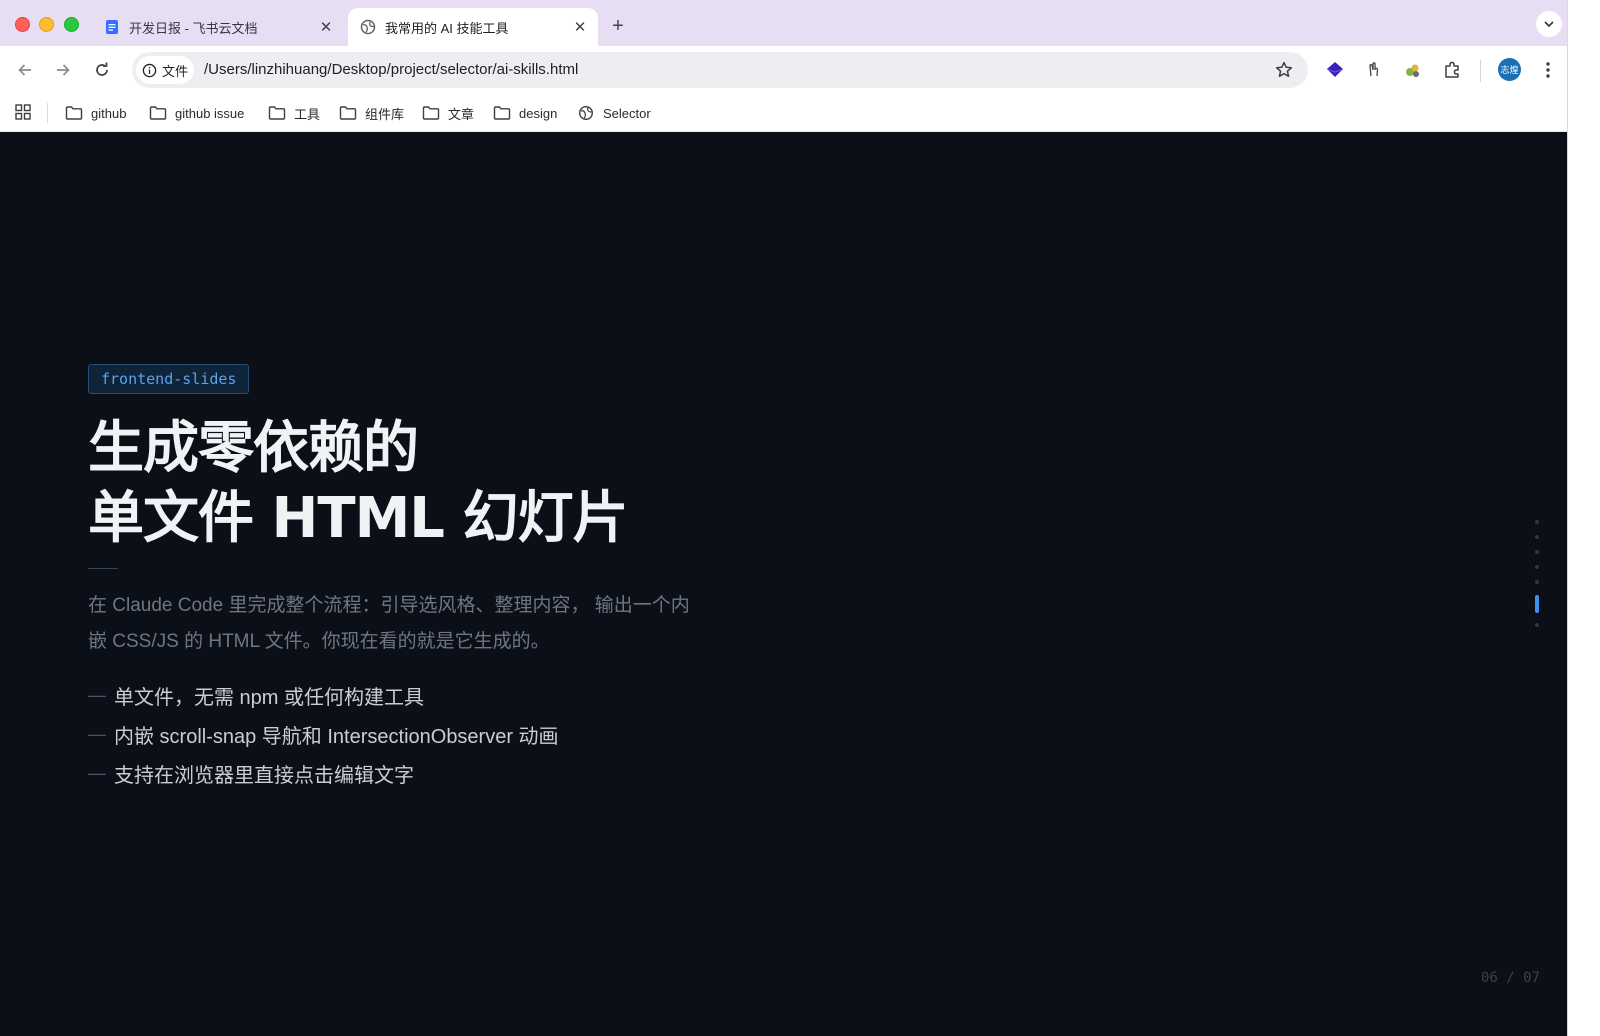  I want to click on profile-avatar: 志煌, so click(1509, 69).